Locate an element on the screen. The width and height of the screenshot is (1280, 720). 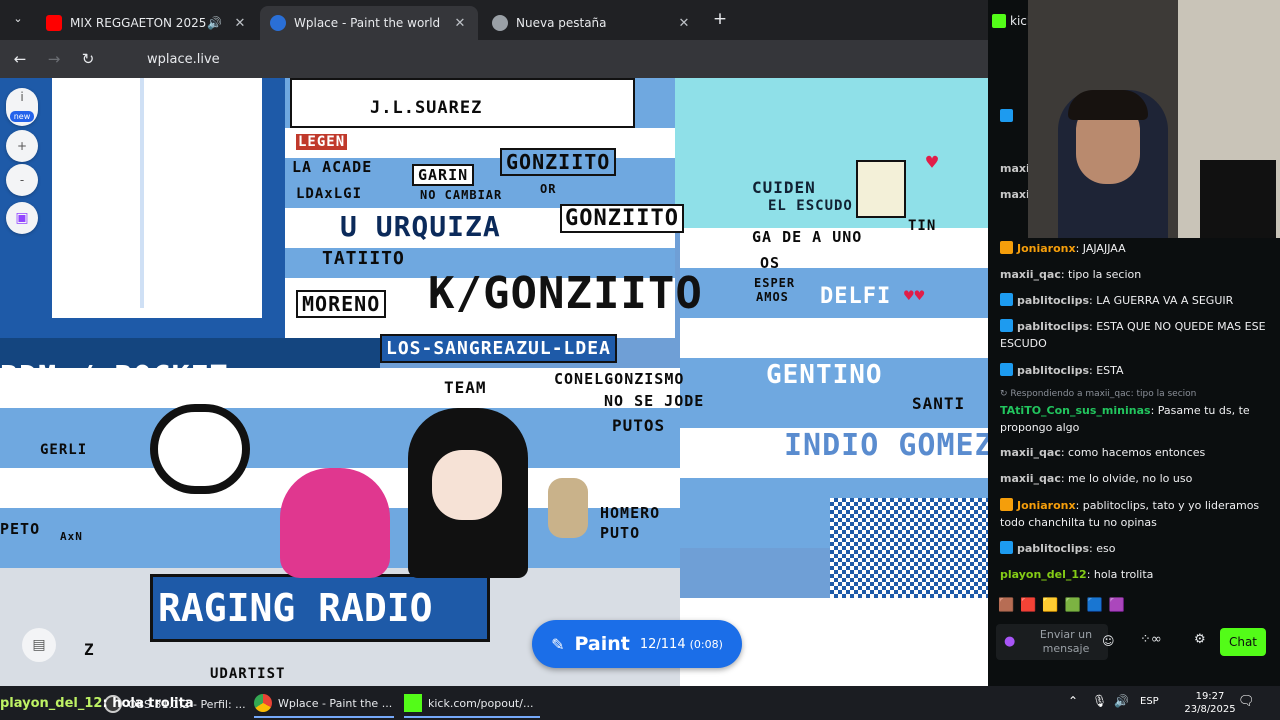
ga-de-a-uno-text: GA DE A UNO is located at coordinates (807, 237).